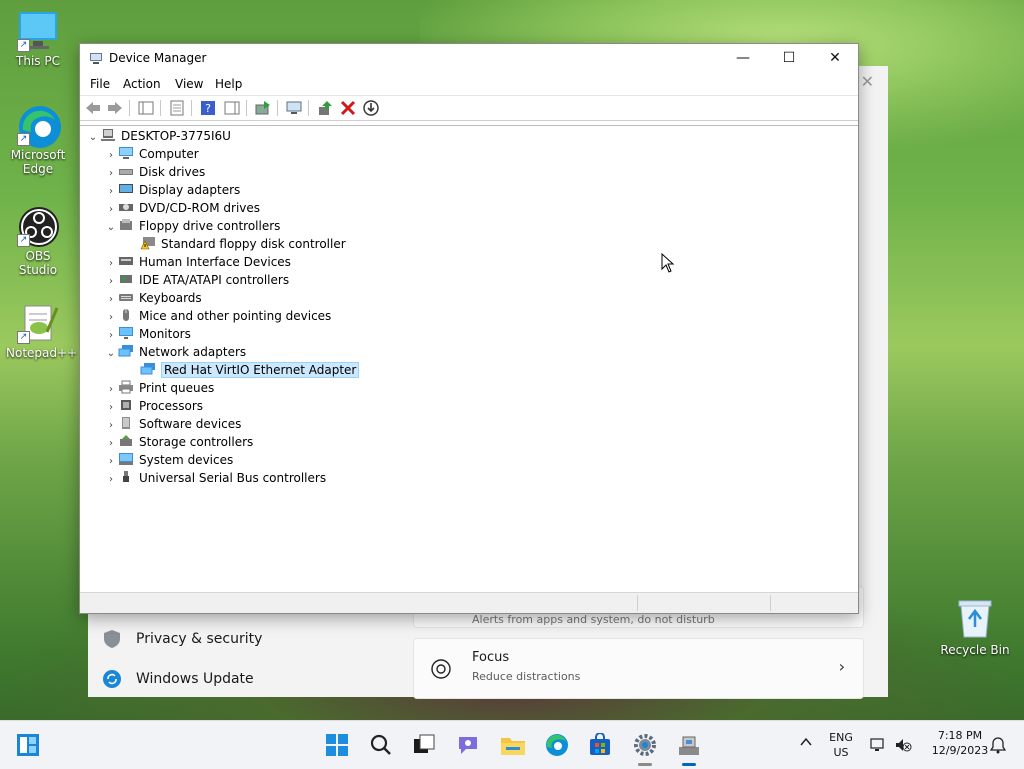 Image resolution: width=1024 pixels, height=769 pixels. I want to click on title-bar: Device Manager — ☐ ✕, so click(469, 58).